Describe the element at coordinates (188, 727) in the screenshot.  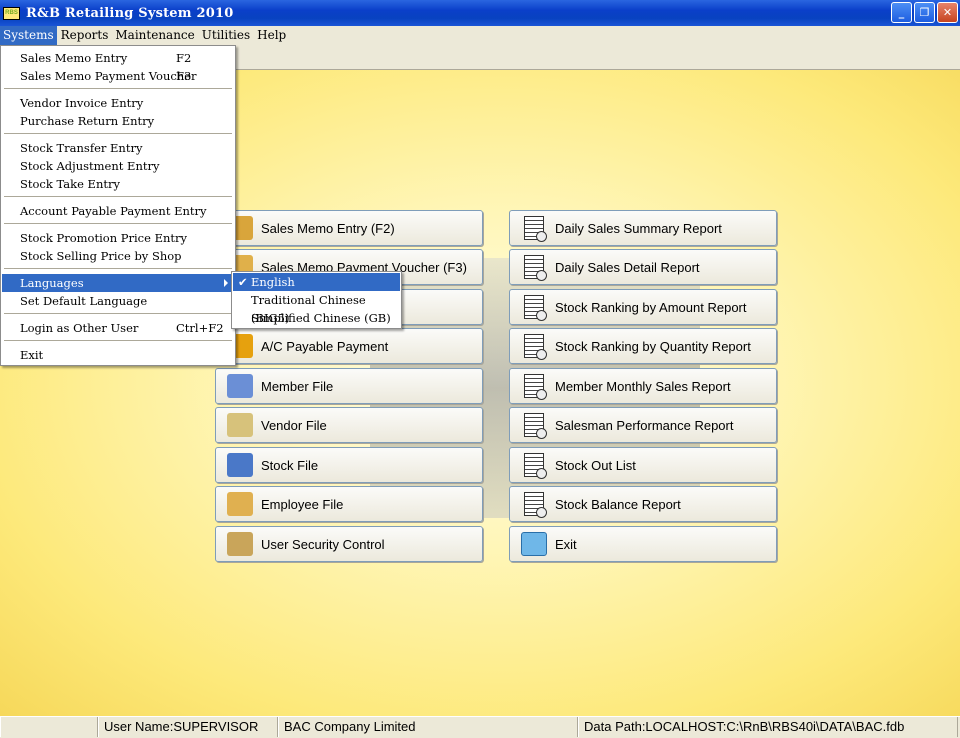
I see `status-user: User Name:SUPERVISOR` at that location.